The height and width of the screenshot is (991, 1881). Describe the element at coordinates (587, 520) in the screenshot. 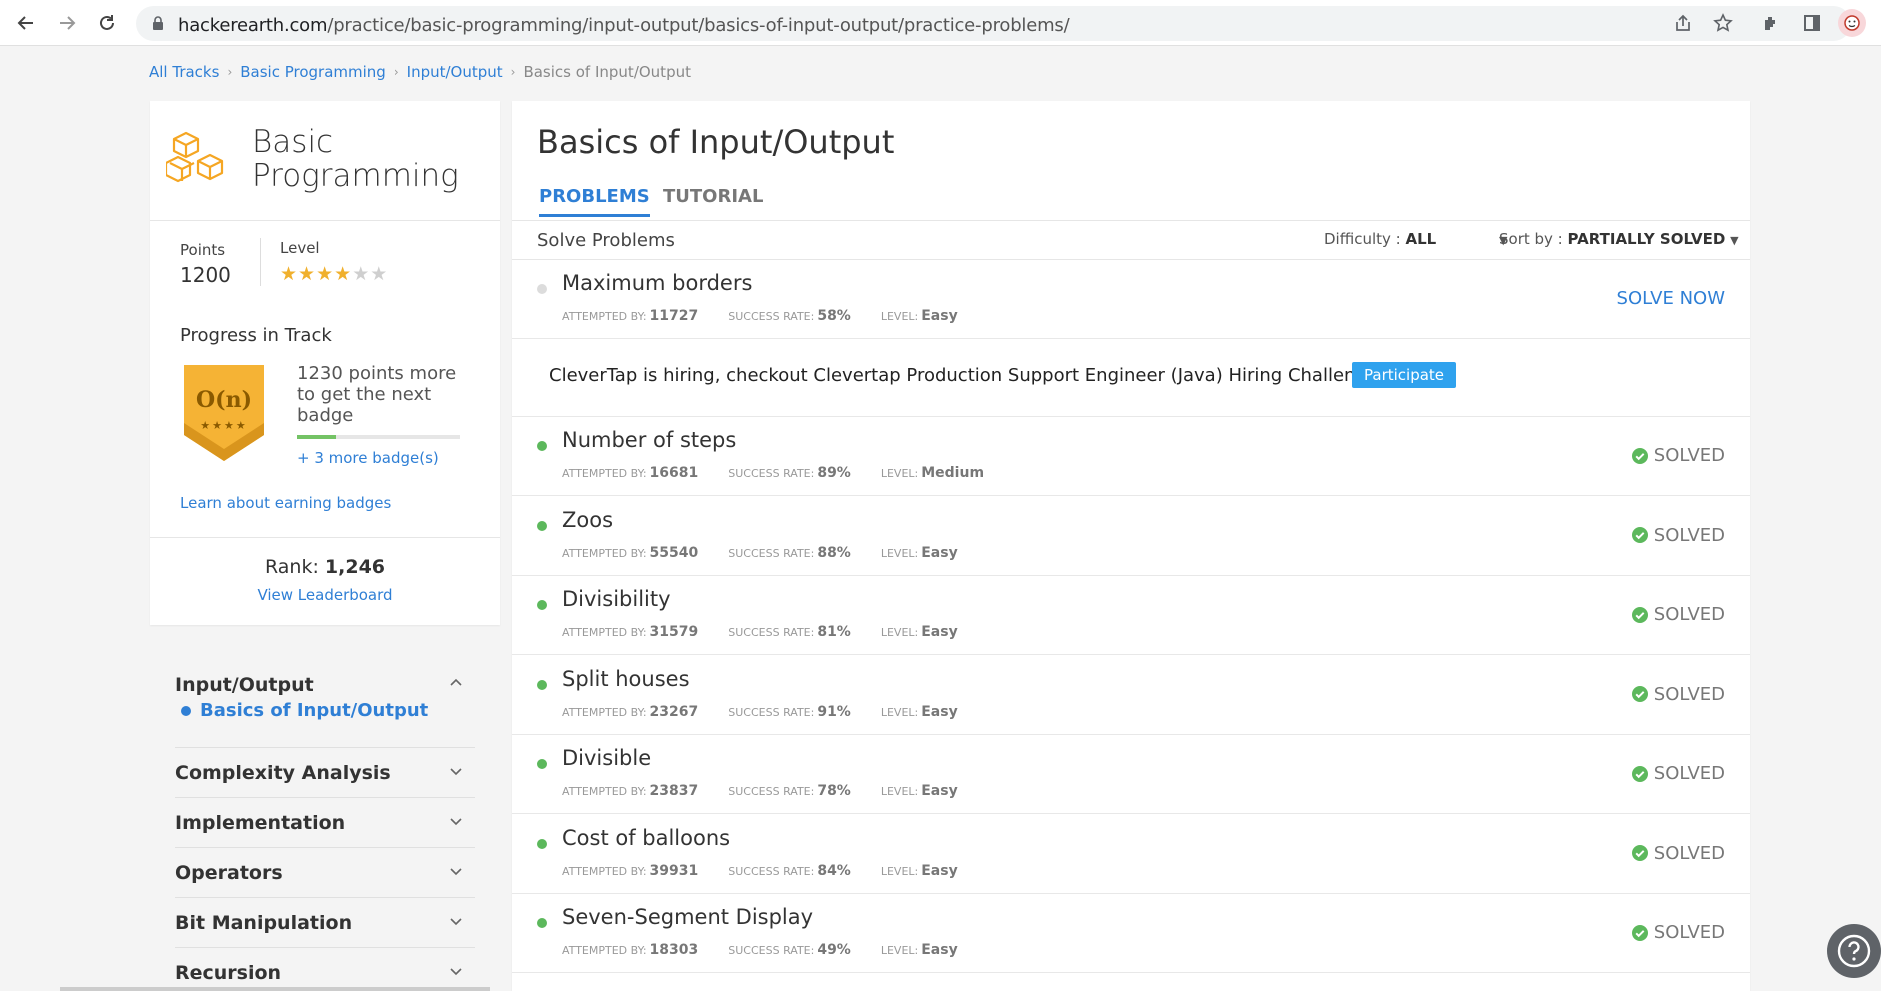

I see `problem-name: Zoos` at that location.